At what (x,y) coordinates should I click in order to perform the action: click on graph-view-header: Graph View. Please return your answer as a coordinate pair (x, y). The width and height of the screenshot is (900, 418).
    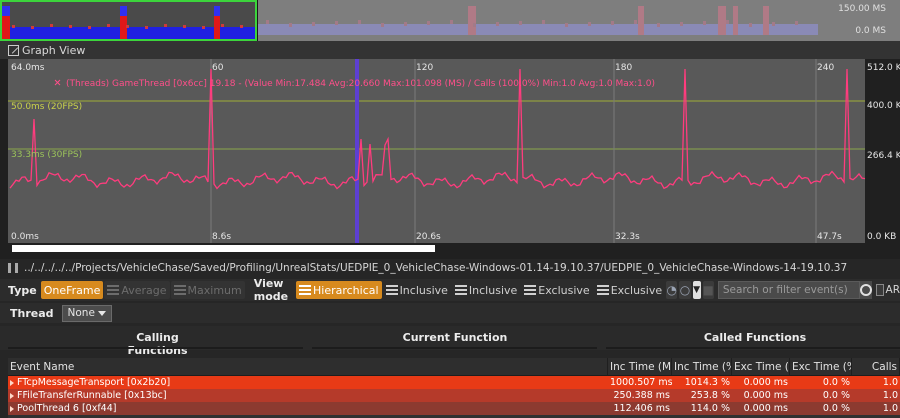
    Looking at the image, I should click on (450, 50).